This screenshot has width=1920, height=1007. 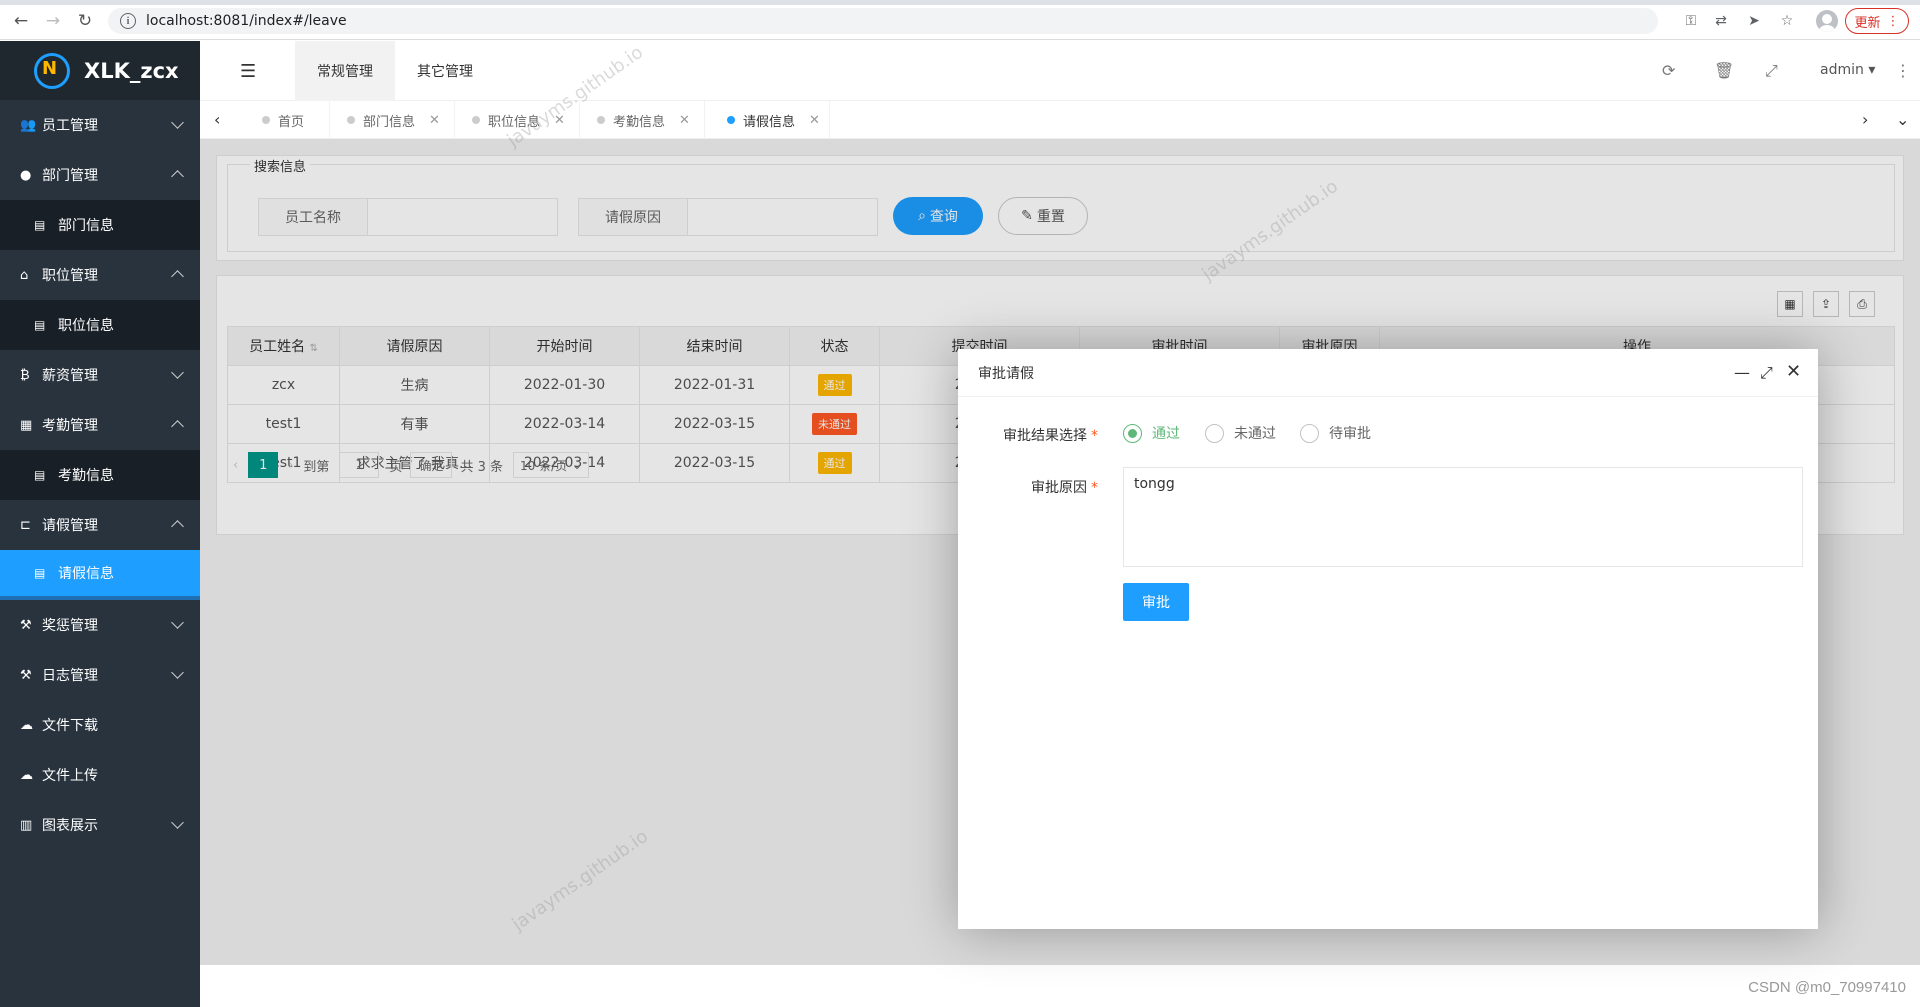 What do you see at coordinates (100, 725) in the screenshot?
I see `menu-download: ☁ 文件下载` at bounding box center [100, 725].